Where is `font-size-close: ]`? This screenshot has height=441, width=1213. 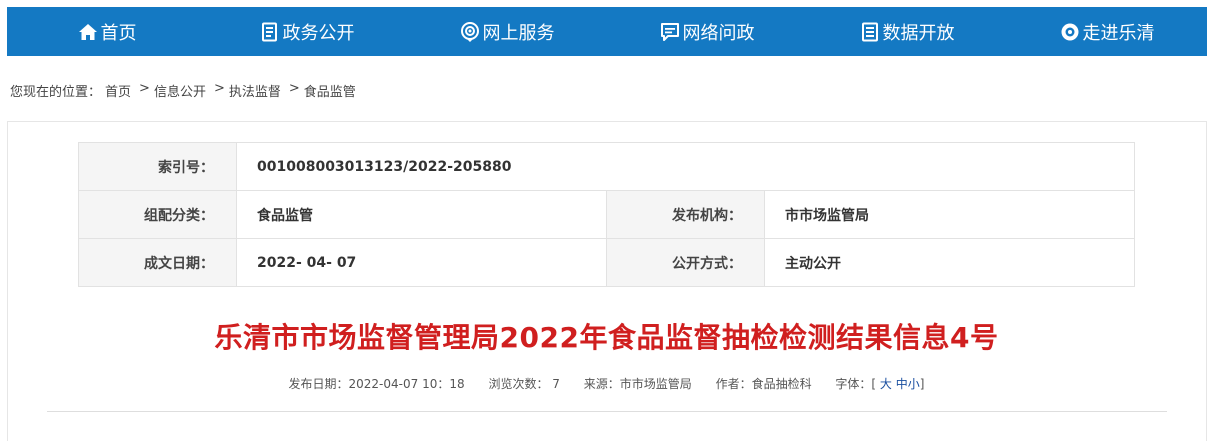
font-size-close: ] is located at coordinates (922, 384).